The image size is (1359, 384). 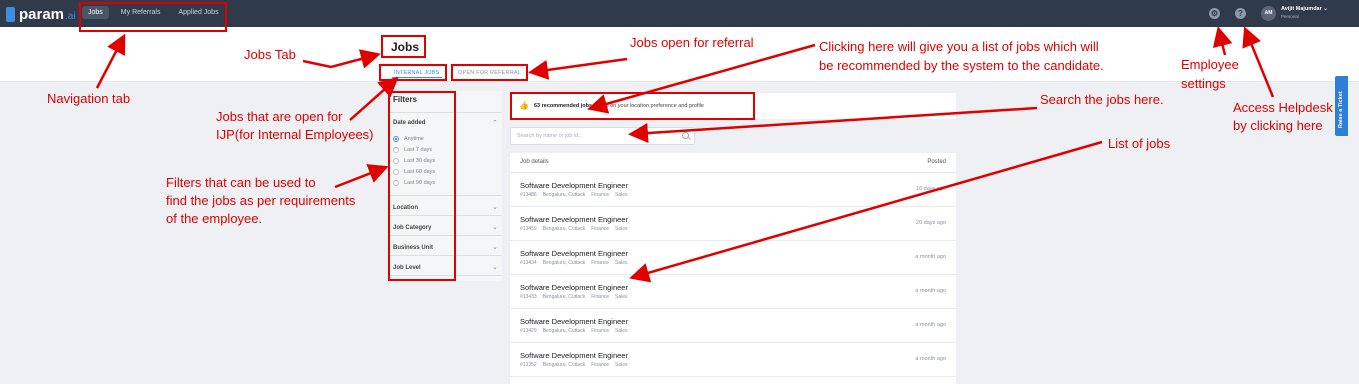 What do you see at coordinates (1102, 99) in the screenshot?
I see `annotation-search: Search the jobs here.` at bounding box center [1102, 99].